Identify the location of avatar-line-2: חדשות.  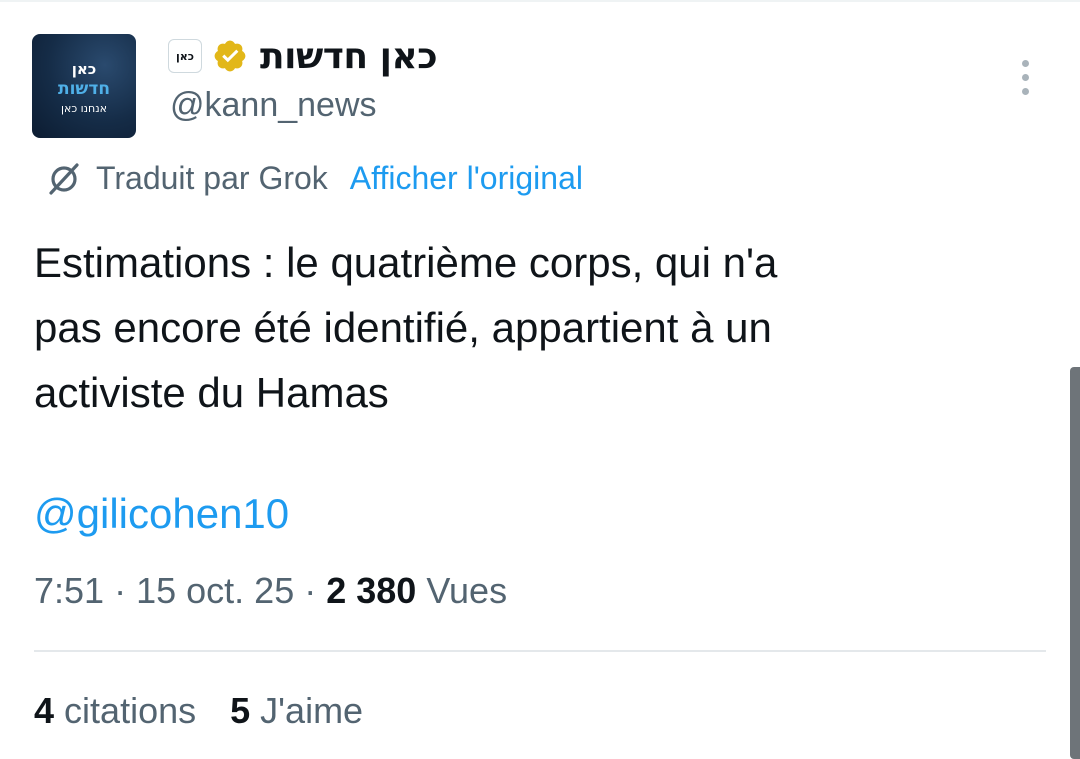
(83, 89).